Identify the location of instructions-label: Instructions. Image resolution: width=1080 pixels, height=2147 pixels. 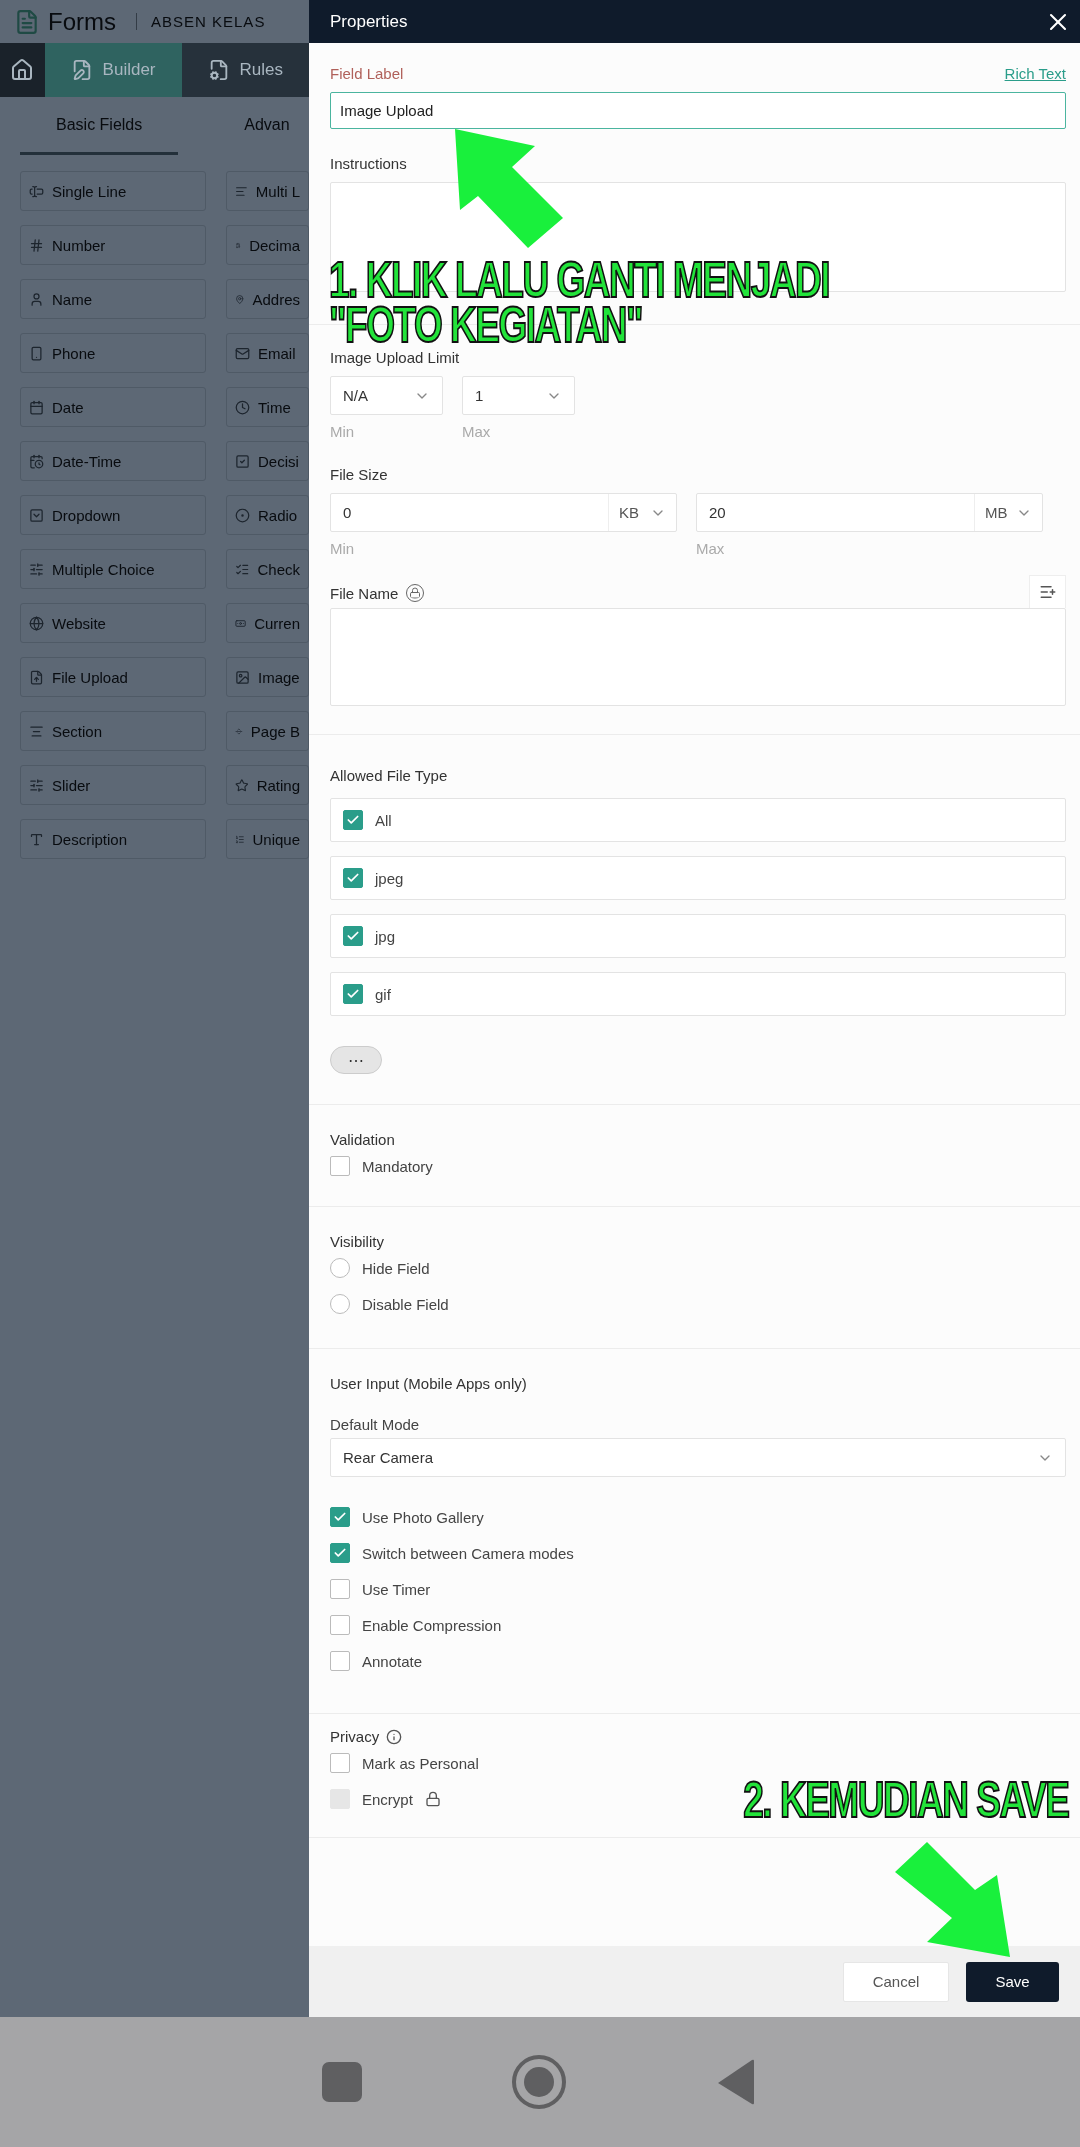
(369, 163).